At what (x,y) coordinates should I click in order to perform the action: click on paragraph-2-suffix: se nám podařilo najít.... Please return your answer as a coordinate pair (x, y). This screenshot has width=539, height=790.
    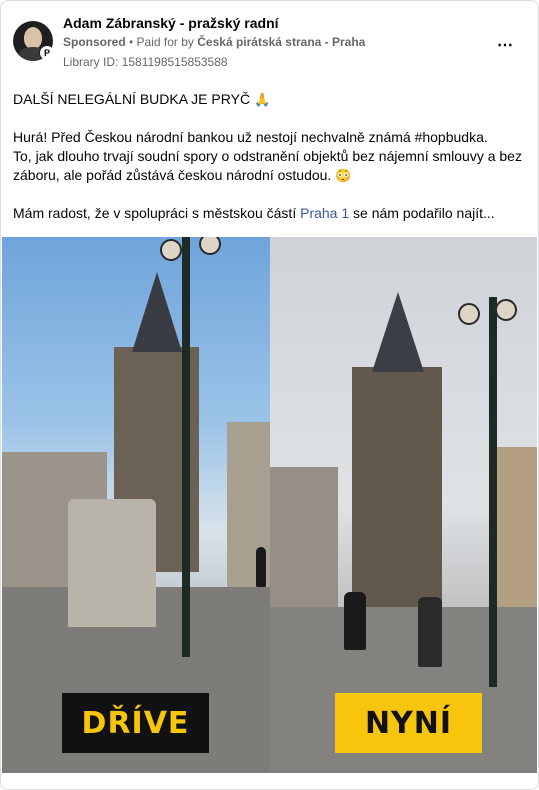
    Looking at the image, I should click on (422, 213).